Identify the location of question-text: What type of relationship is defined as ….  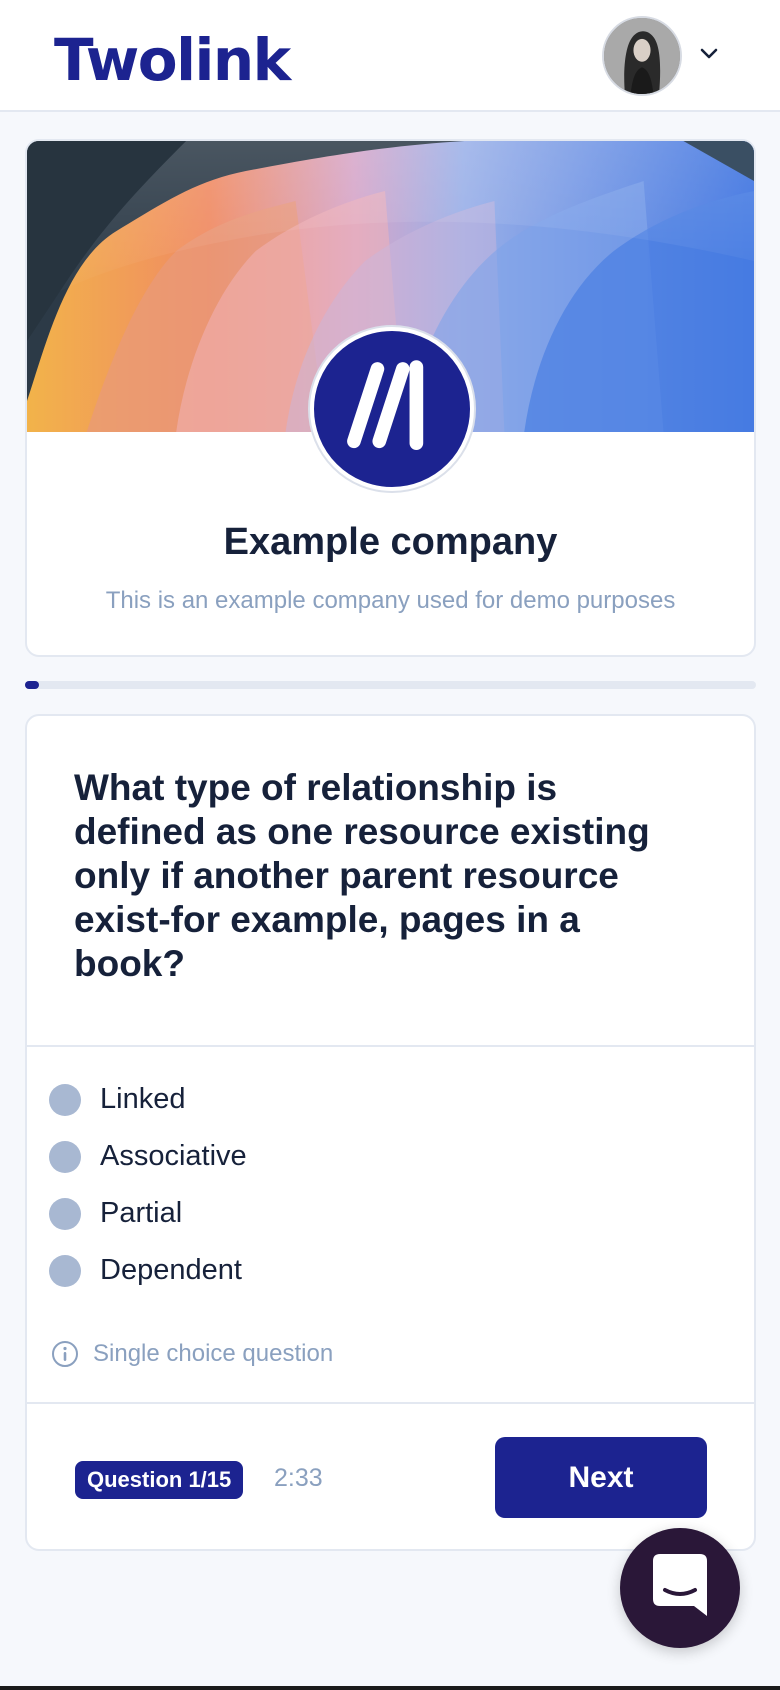
(362, 875).